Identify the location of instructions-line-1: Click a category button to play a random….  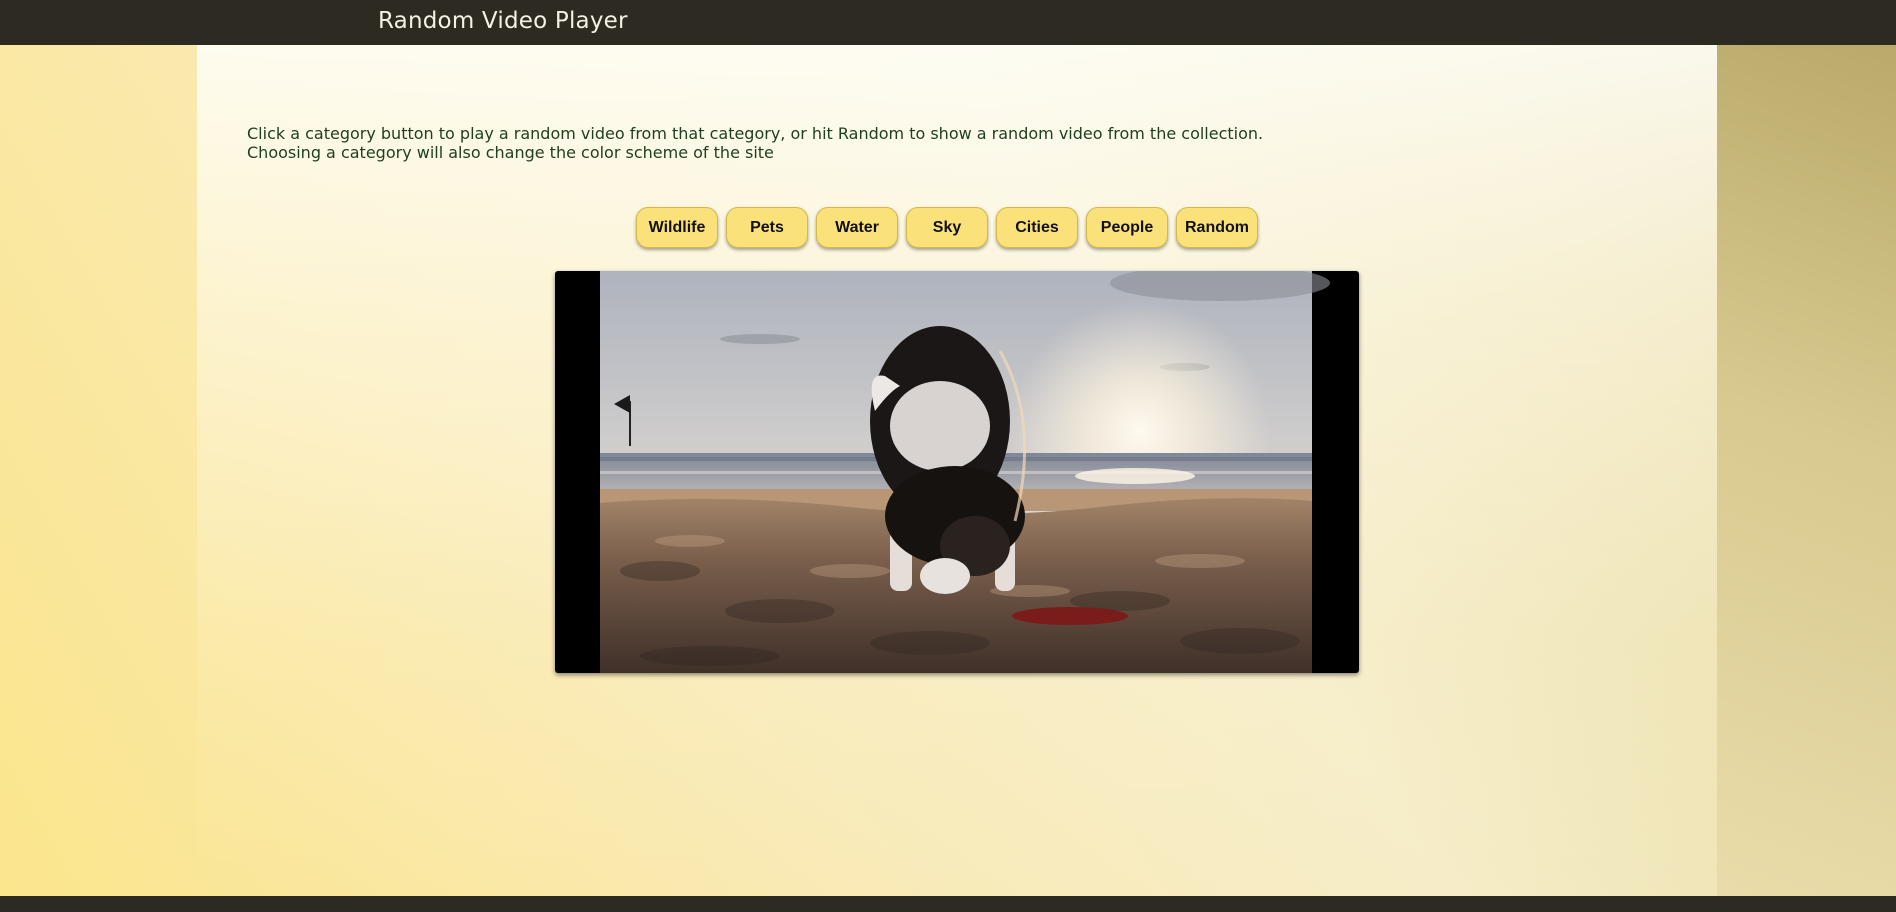
(755, 133).